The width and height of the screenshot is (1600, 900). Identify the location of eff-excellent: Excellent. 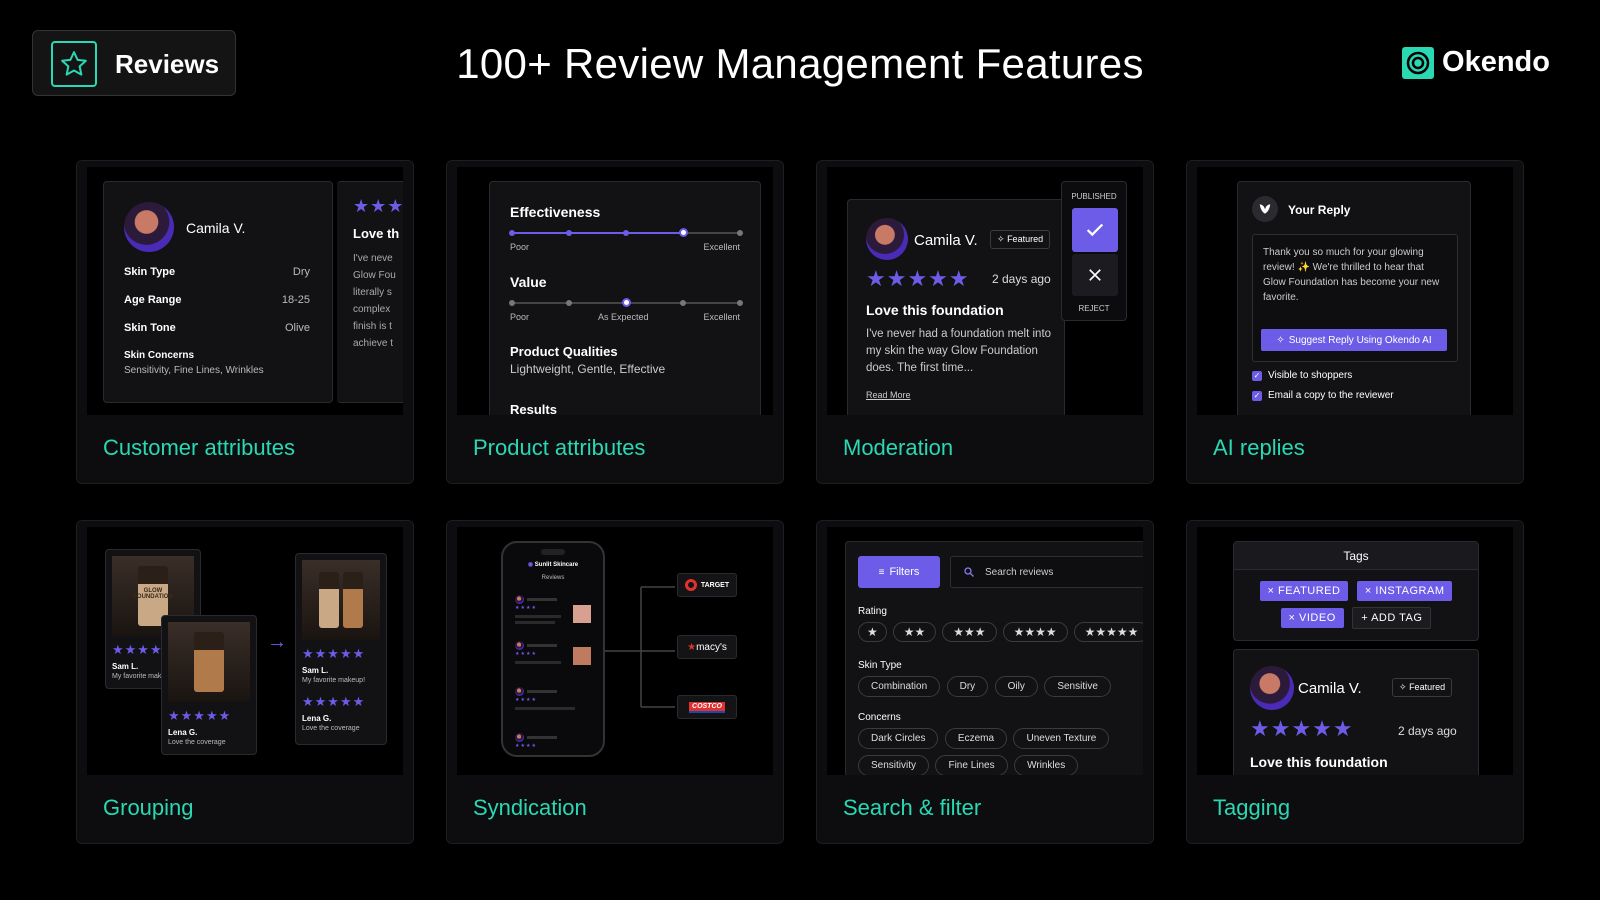
(721, 247).